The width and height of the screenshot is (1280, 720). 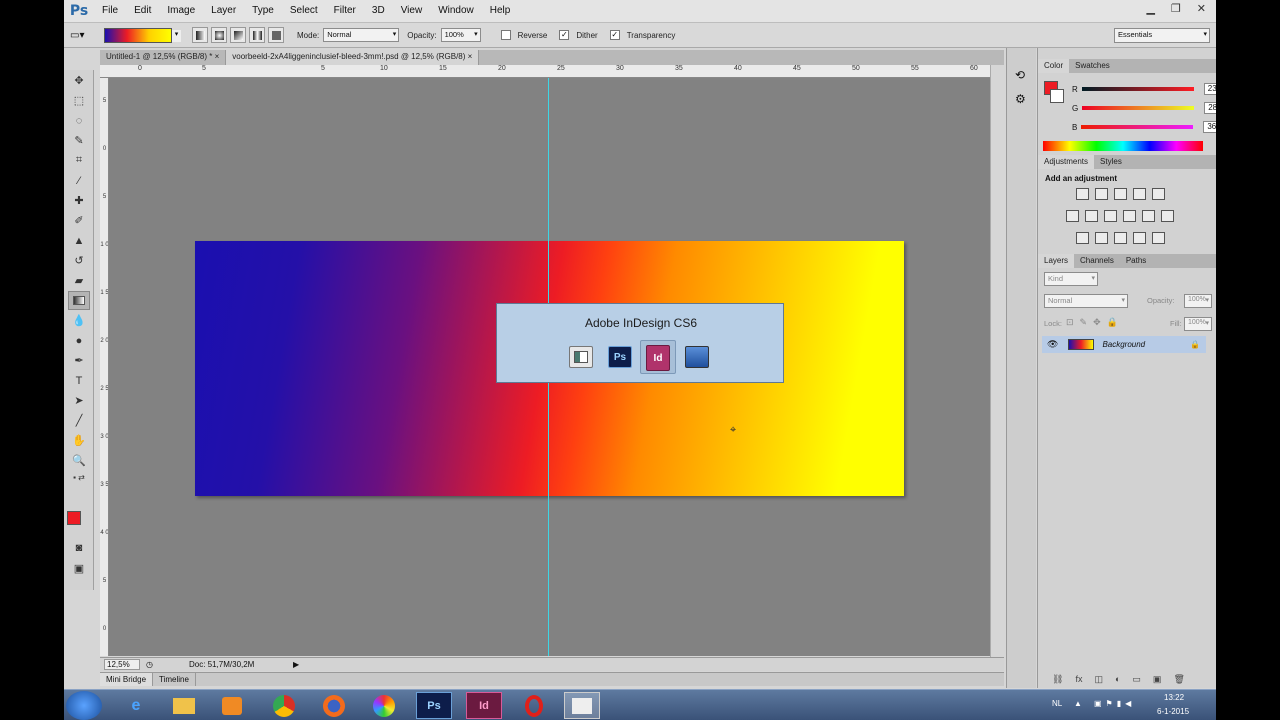 What do you see at coordinates (1176, 8) in the screenshot?
I see `restore-icon: ❐` at bounding box center [1176, 8].